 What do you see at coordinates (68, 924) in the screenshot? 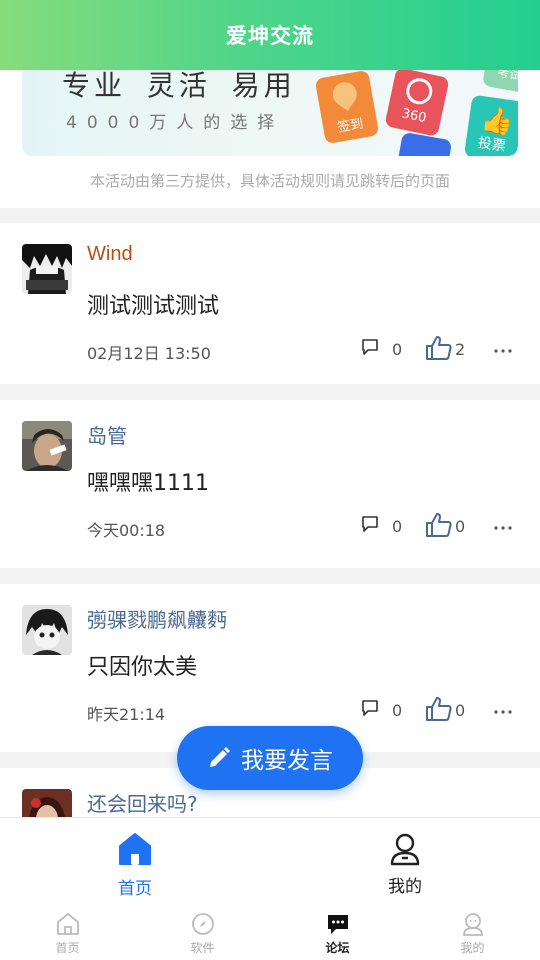
I see `home-outline-icon` at bounding box center [68, 924].